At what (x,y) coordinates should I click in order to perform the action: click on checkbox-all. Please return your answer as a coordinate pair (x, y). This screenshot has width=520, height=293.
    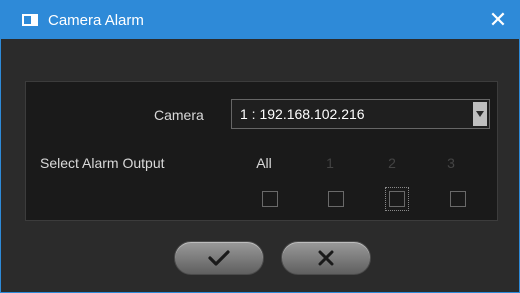
    Looking at the image, I should click on (270, 199).